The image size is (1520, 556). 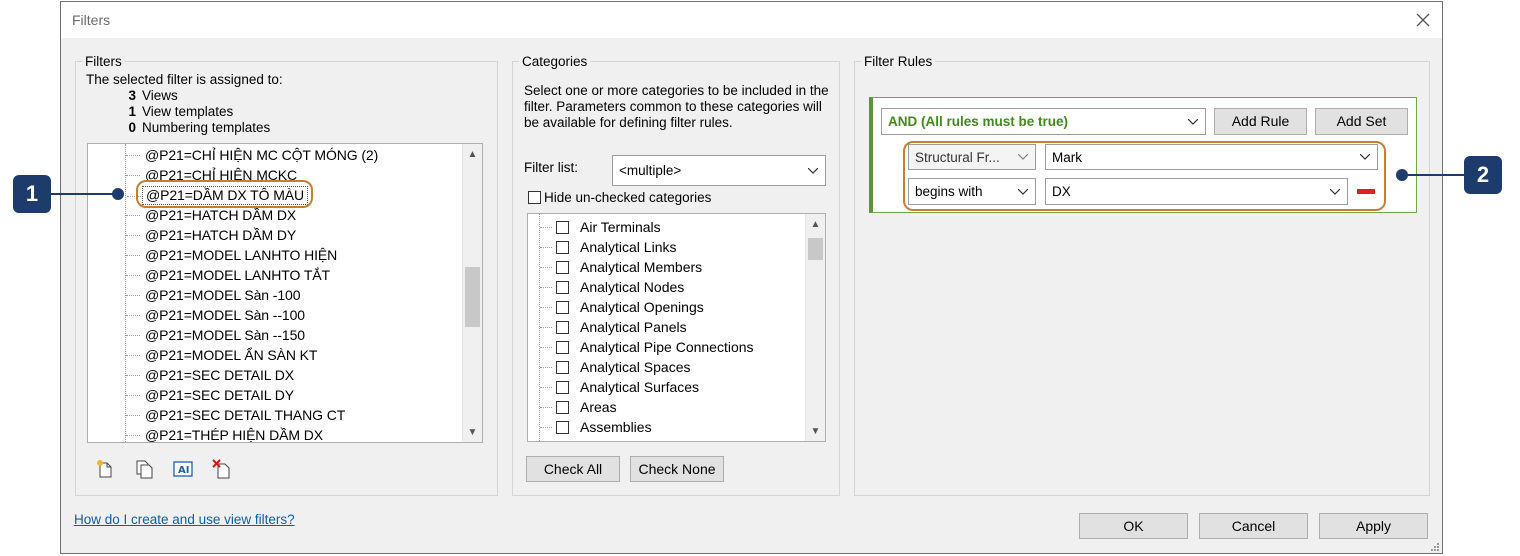 I want to click on help-link: How do I create and use view filters?, so click(x=184, y=519).